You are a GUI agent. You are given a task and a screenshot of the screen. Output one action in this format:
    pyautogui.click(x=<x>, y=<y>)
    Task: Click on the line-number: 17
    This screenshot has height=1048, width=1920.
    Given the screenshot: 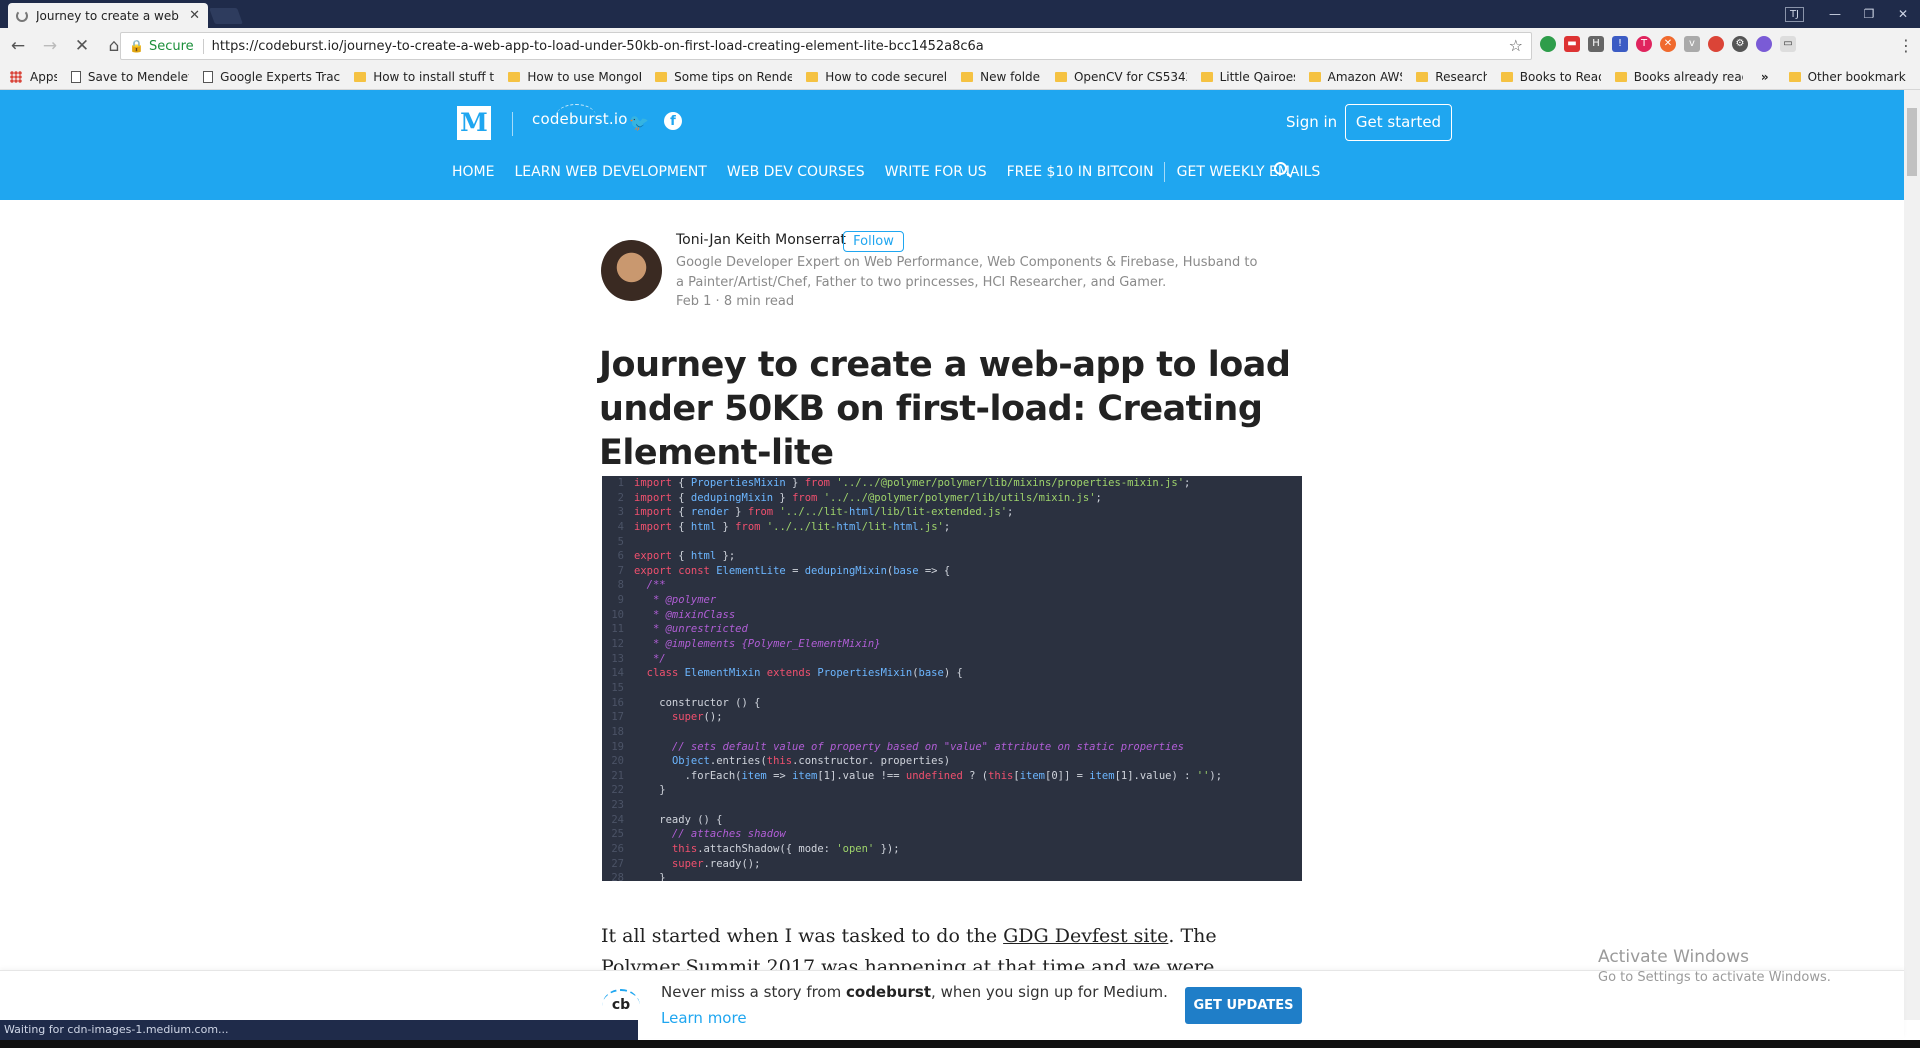 What is the action you would take?
    pyautogui.click(x=617, y=717)
    